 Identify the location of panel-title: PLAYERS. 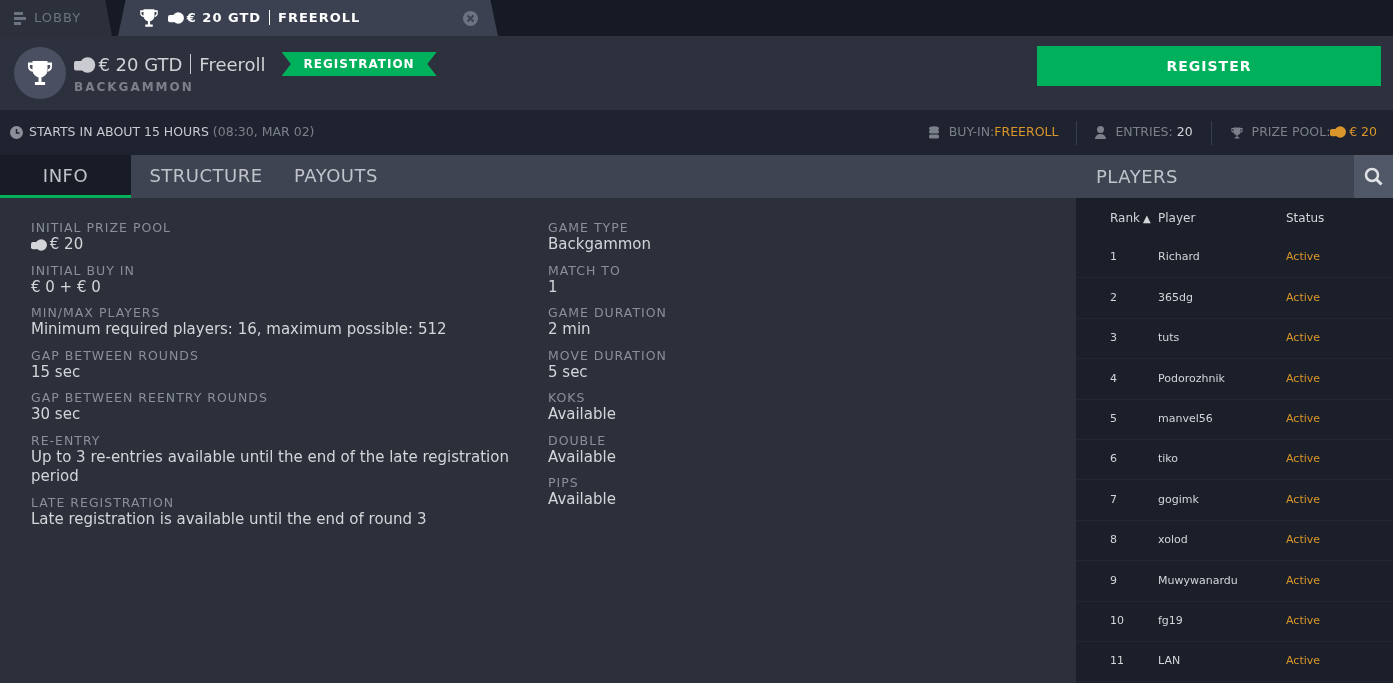
(1136, 177).